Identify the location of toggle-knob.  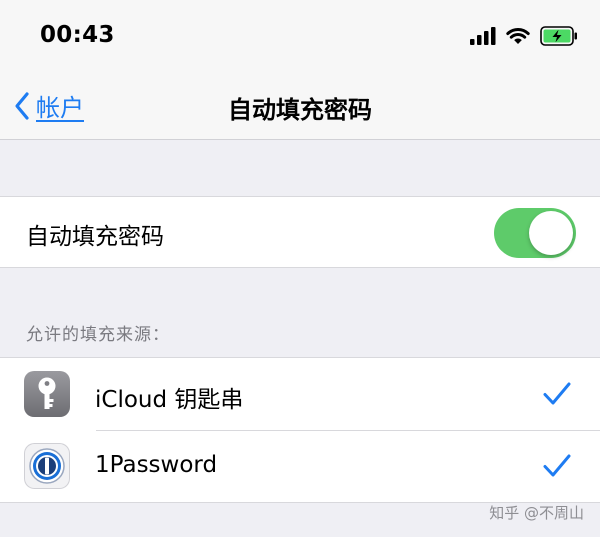
(551, 233).